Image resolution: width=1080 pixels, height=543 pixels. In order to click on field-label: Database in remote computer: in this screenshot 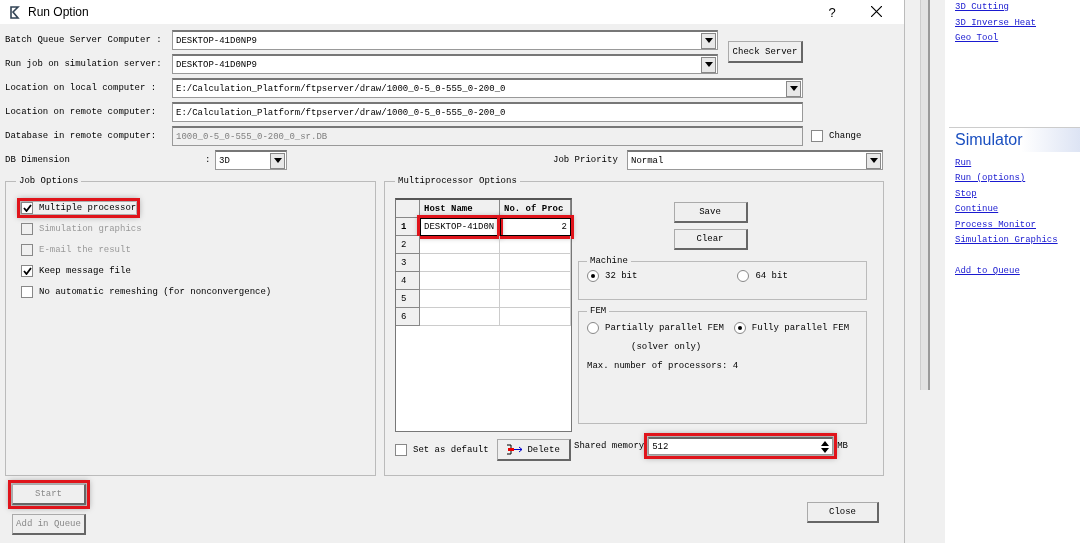, I will do `click(81, 136)`.